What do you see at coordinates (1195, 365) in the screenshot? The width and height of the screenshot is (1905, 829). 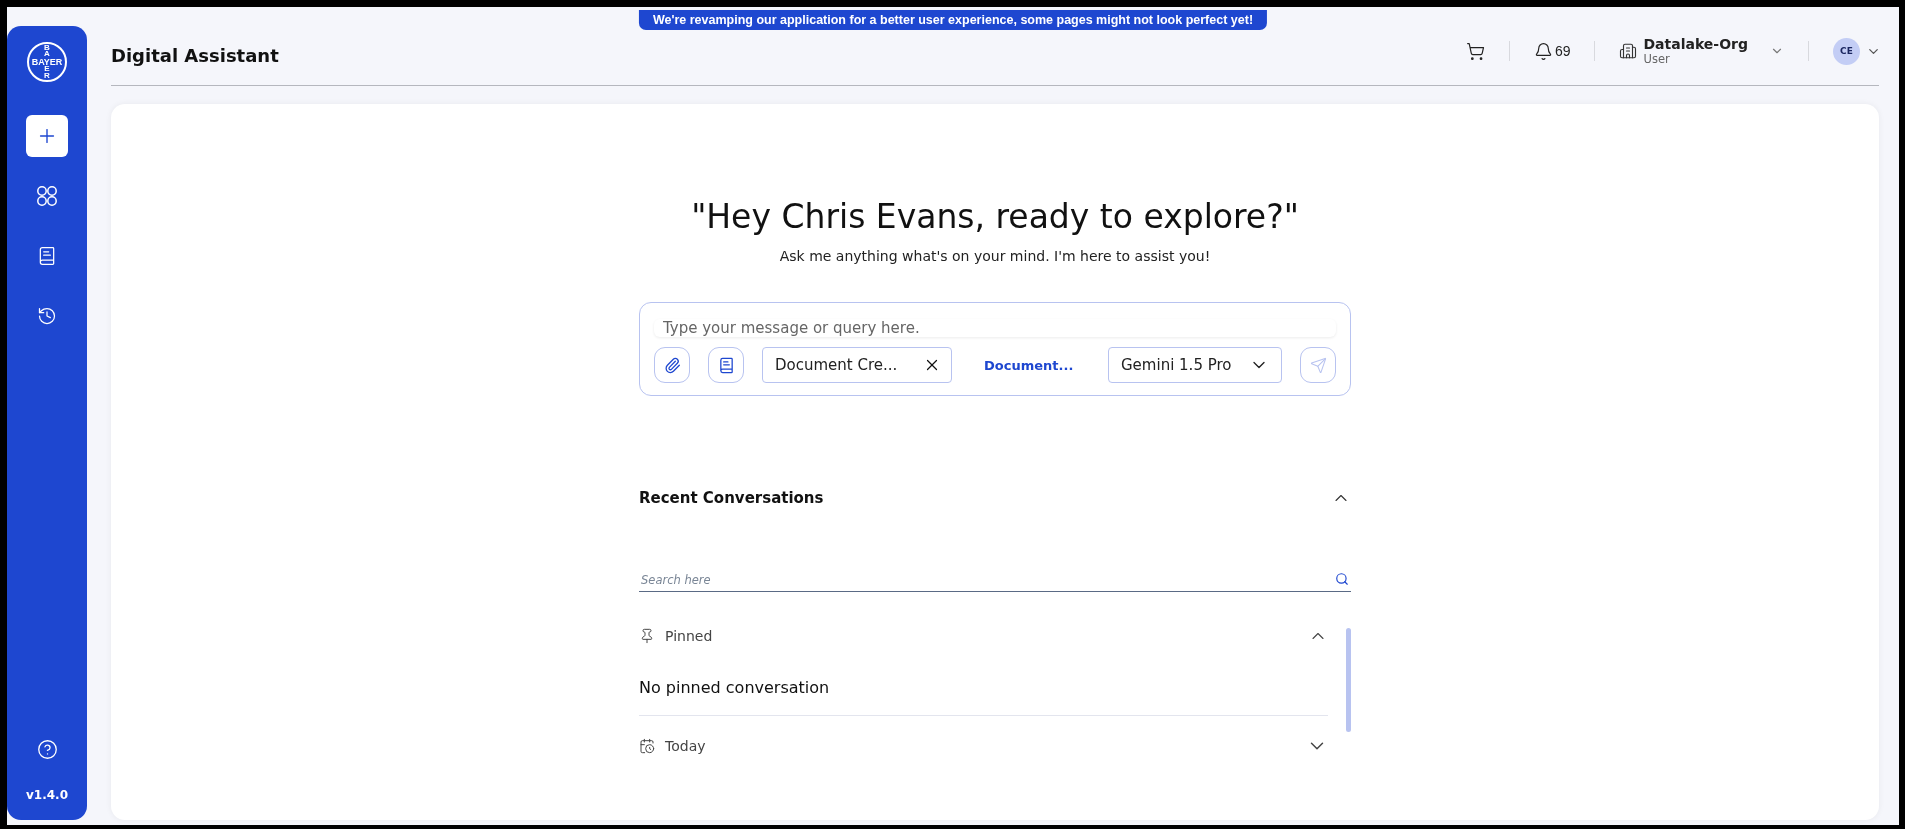 I see `model-select: Gemini 1.5 Pro` at bounding box center [1195, 365].